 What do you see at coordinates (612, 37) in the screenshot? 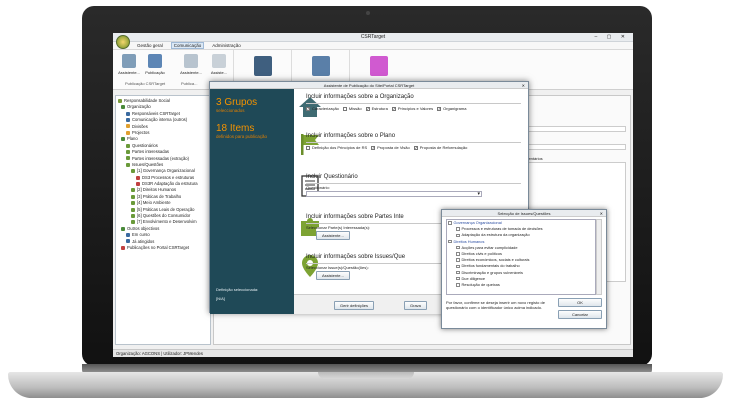
I see `window-controls: – ▢ ✕` at bounding box center [612, 37].